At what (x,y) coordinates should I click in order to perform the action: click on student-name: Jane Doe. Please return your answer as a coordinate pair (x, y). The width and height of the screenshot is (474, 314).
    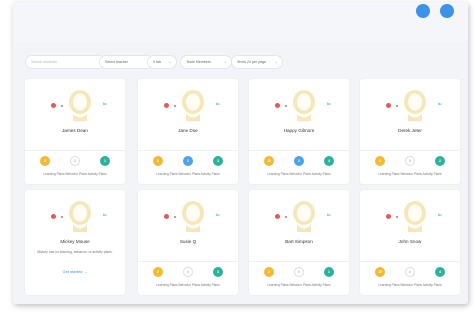
    Looking at the image, I should click on (188, 130).